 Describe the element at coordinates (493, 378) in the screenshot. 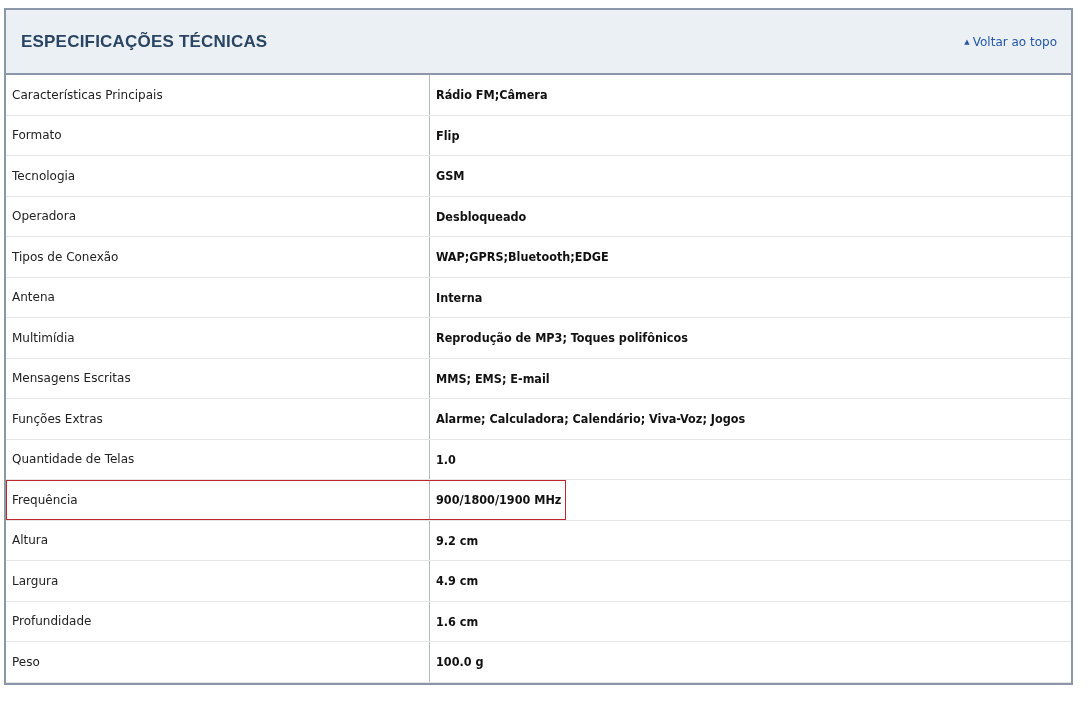

I see `spec-value: MMS; EMS; E-mail` at that location.